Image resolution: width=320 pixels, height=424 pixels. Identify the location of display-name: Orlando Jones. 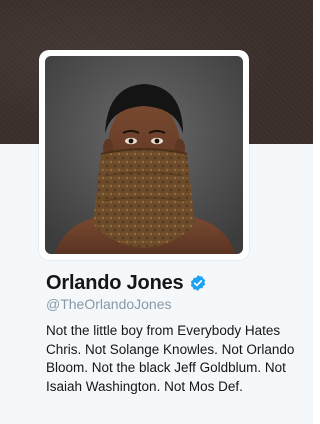
(115, 283).